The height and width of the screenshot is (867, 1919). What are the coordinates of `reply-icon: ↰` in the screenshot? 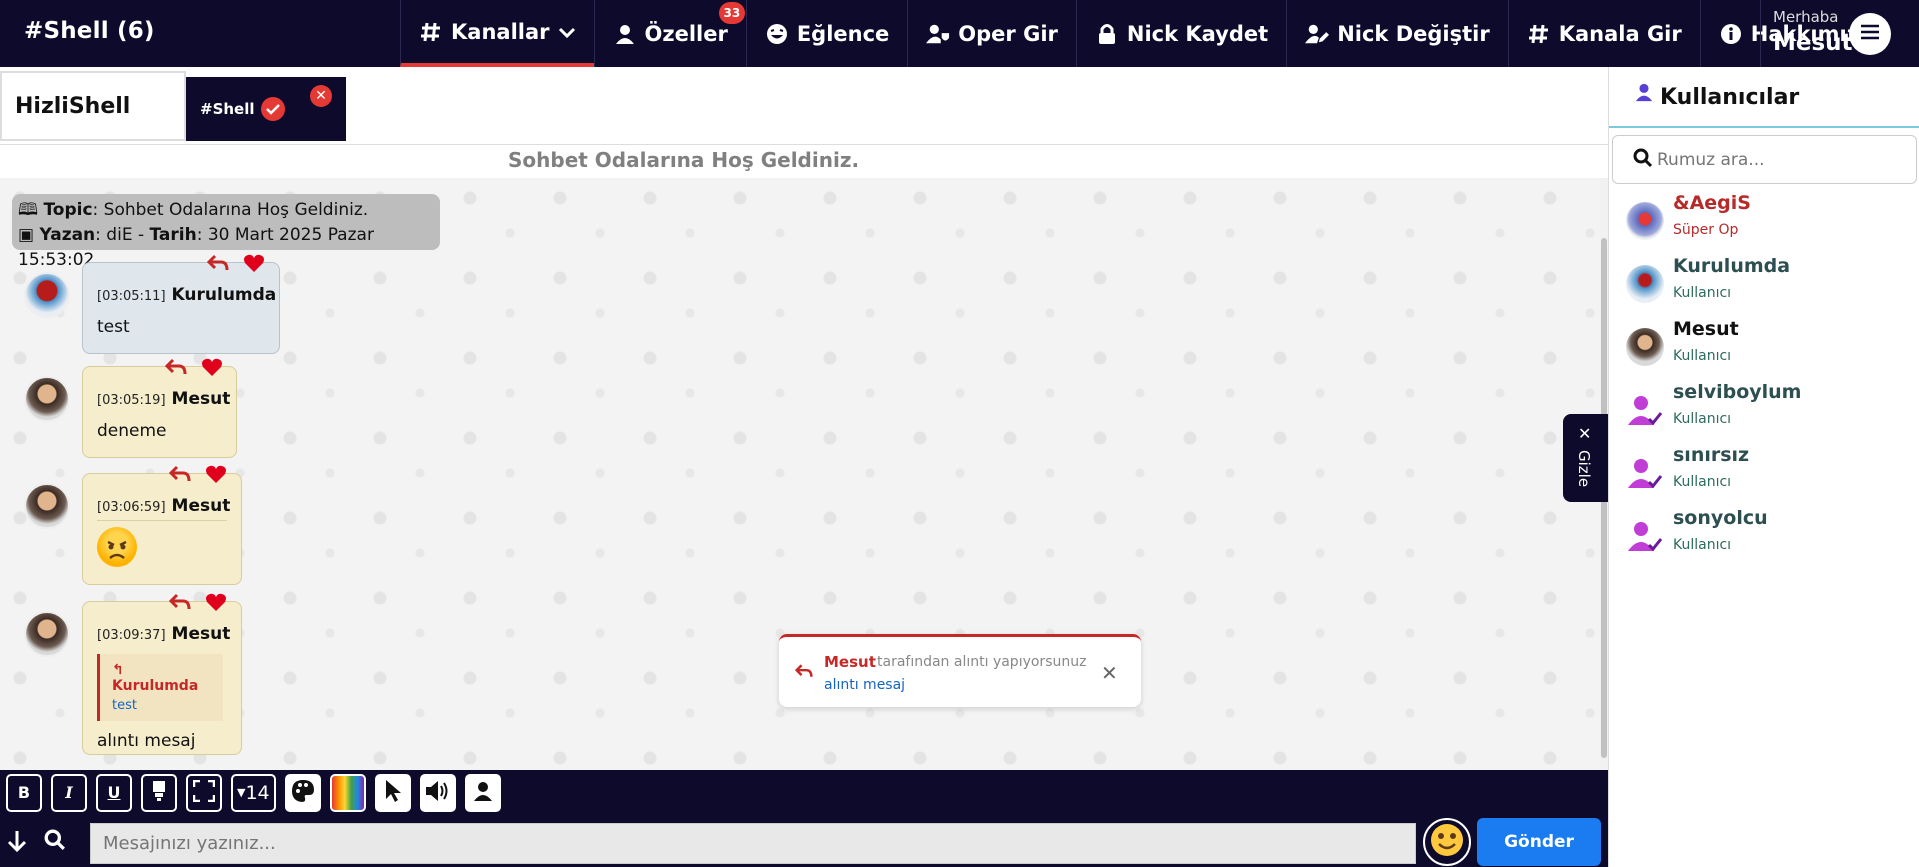 It's located at (118, 670).